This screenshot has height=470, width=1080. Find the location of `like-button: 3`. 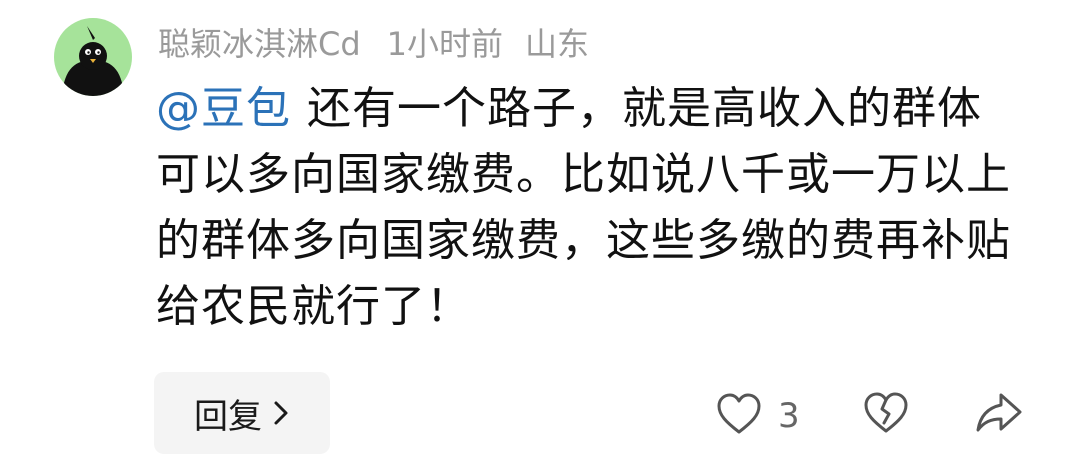

like-button: 3 is located at coordinates (758, 416).